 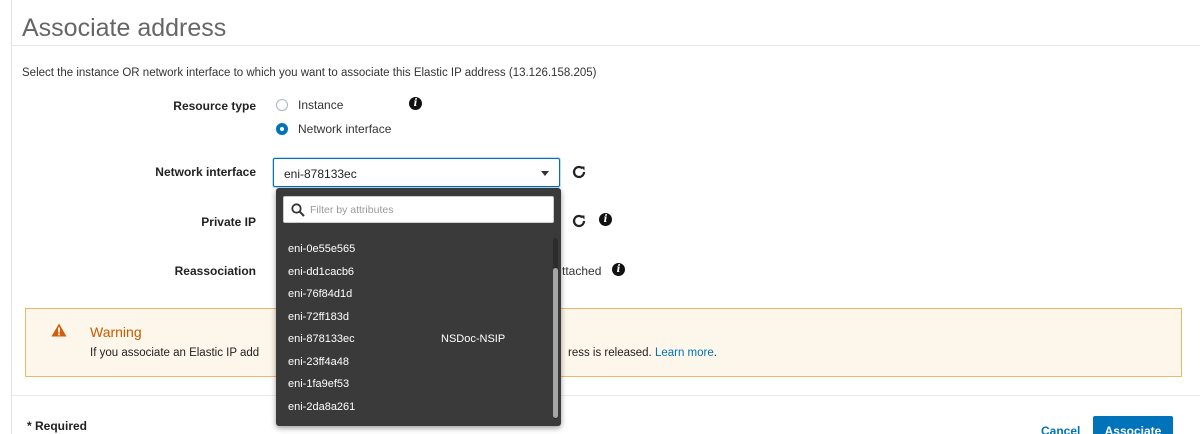 What do you see at coordinates (416, 172) in the screenshot?
I see `network-interface-select: eni-878133ec` at bounding box center [416, 172].